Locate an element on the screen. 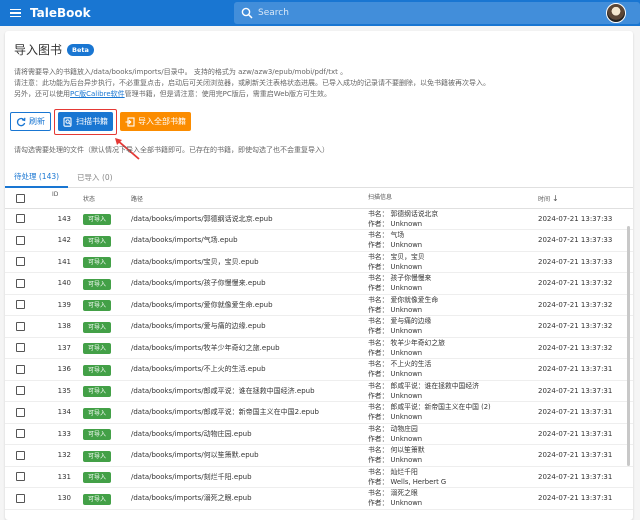 The image size is (640, 520). refresh-icon is located at coordinates (21, 121).